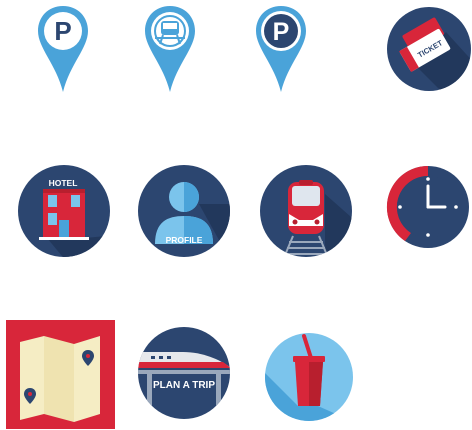 This screenshot has width=472, height=430. I want to click on plan-a-trip-icon: PLAN A TRIP, so click(184, 373).